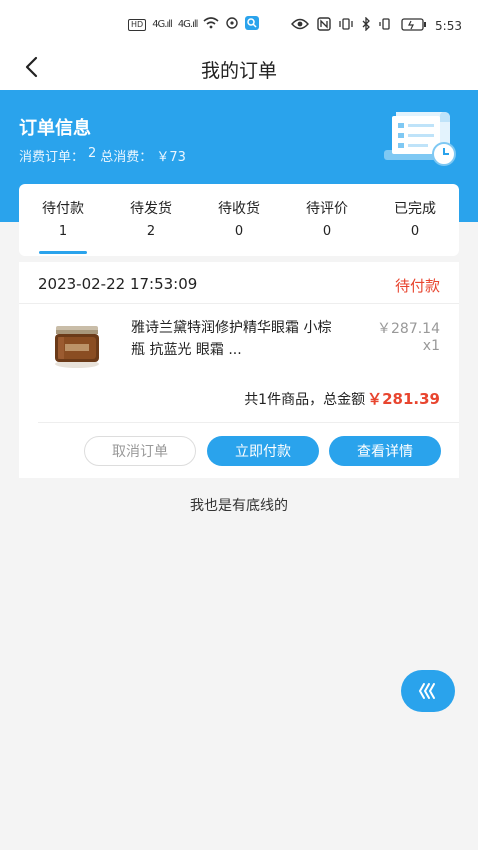 The image size is (478, 850). I want to click on order-status: 待付款, so click(417, 286).